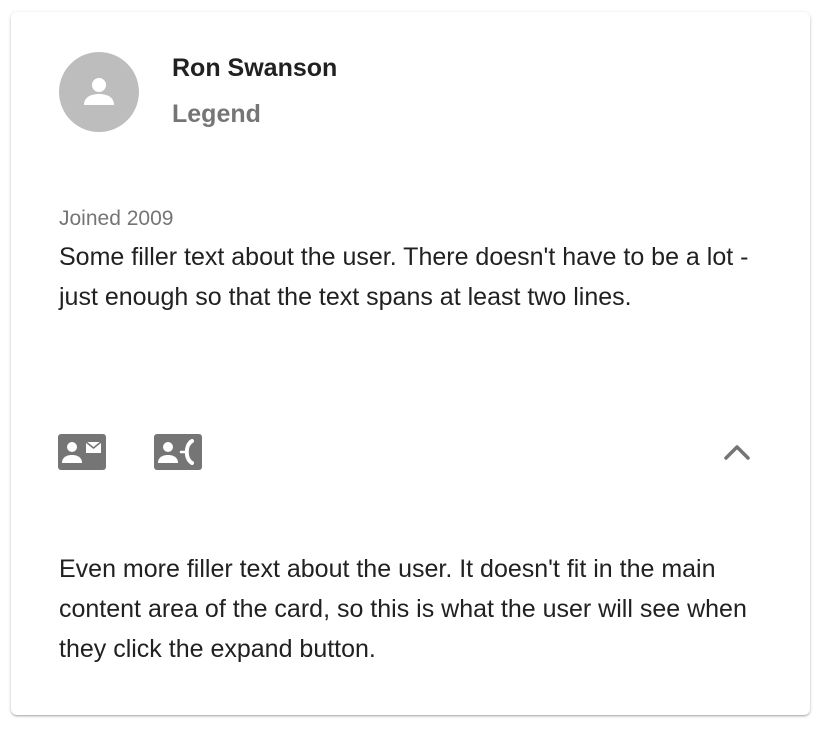 Image resolution: width=824 pixels, height=736 pixels. I want to click on phone-button, so click(178, 452).